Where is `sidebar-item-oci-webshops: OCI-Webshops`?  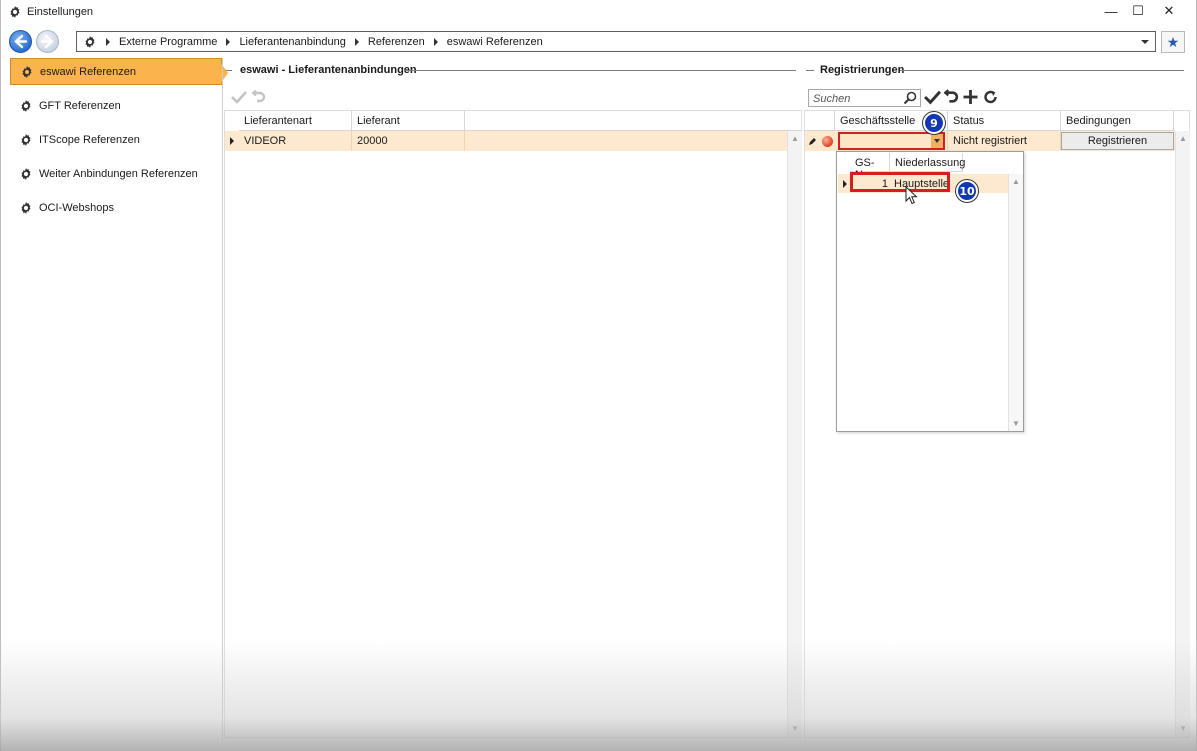
sidebar-item-oci-webshops: OCI-Webshops is located at coordinates (116, 207).